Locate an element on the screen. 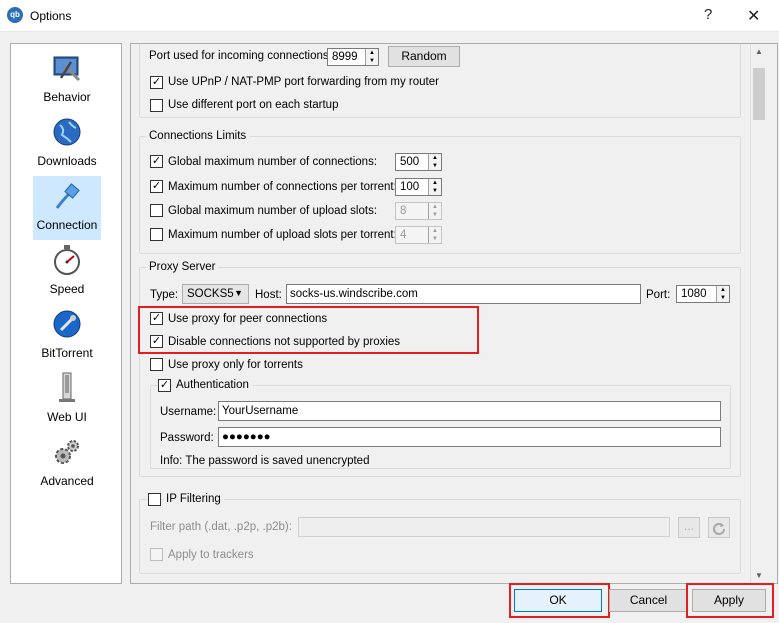  filter-path-input is located at coordinates (484, 527).